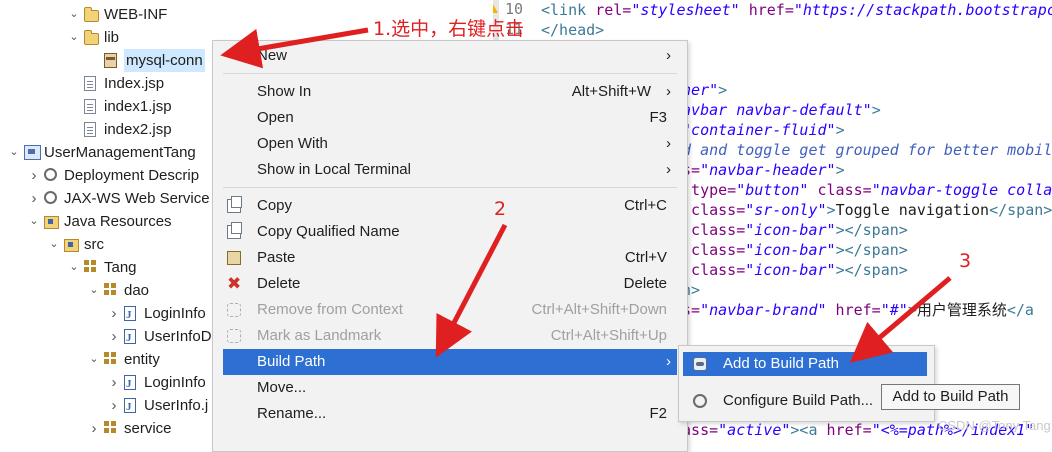 The height and width of the screenshot is (452, 1052). I want to click on code-token: </head>, so click(573, 30).